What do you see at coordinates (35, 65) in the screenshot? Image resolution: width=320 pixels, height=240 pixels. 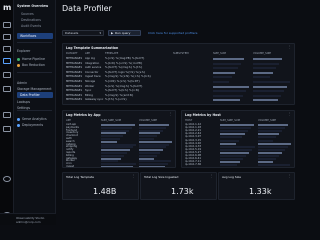 I see `sidebar-item: Box Reduction` at bounding box center [35, 65].